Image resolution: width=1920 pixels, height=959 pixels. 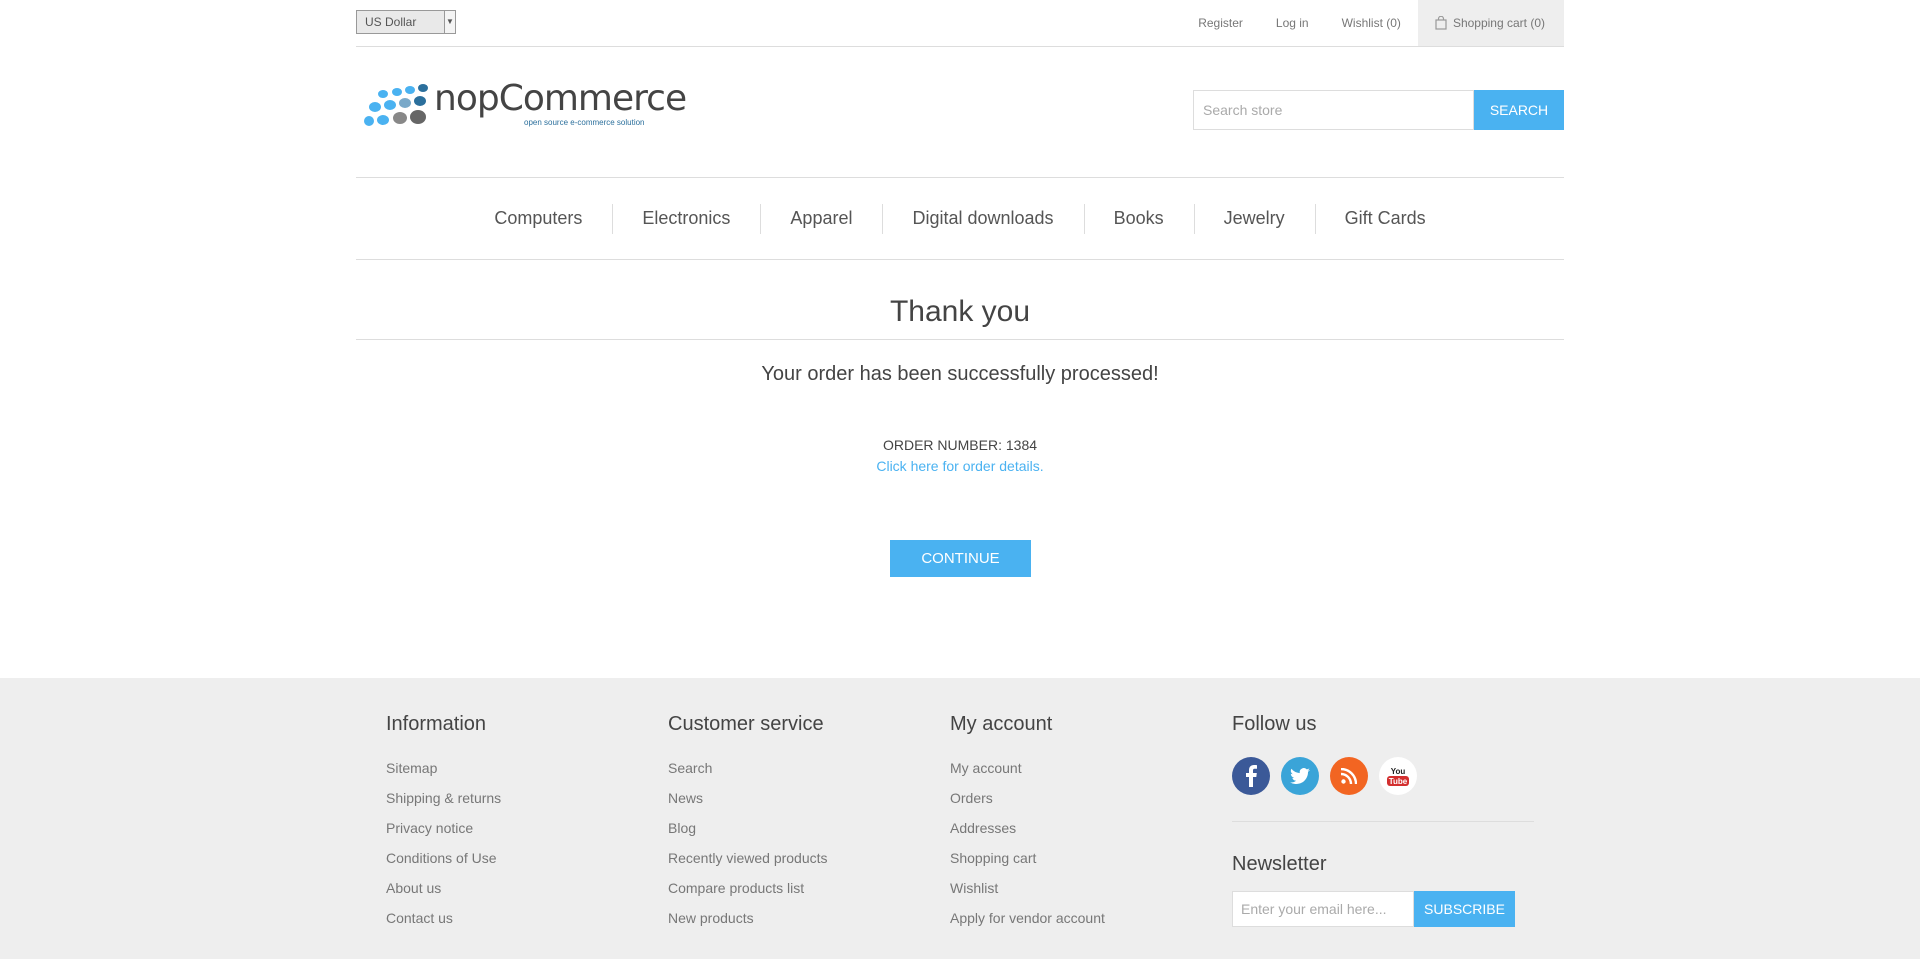 I want to click on footer-link-my-account: My account, so click(x=1027, y=774).